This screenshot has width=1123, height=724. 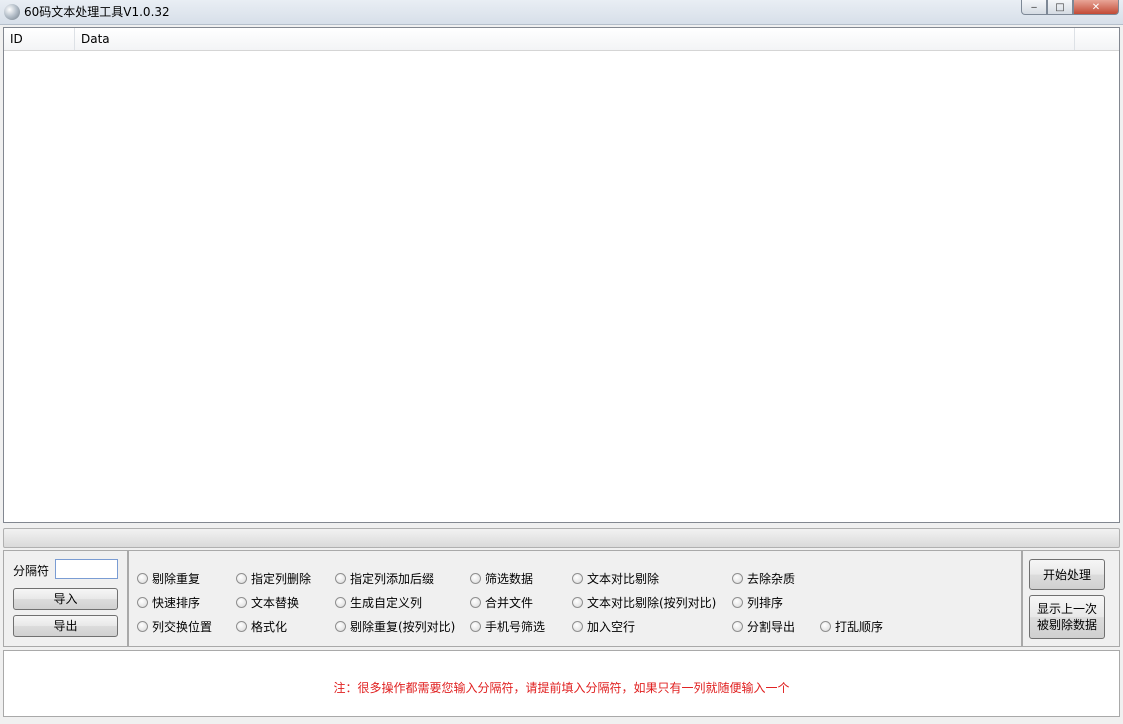 What do you see at coordinates (501, 602) in the screenshot?
I see `option-merge-files: 合并文件` at bounding box center [501, 602].